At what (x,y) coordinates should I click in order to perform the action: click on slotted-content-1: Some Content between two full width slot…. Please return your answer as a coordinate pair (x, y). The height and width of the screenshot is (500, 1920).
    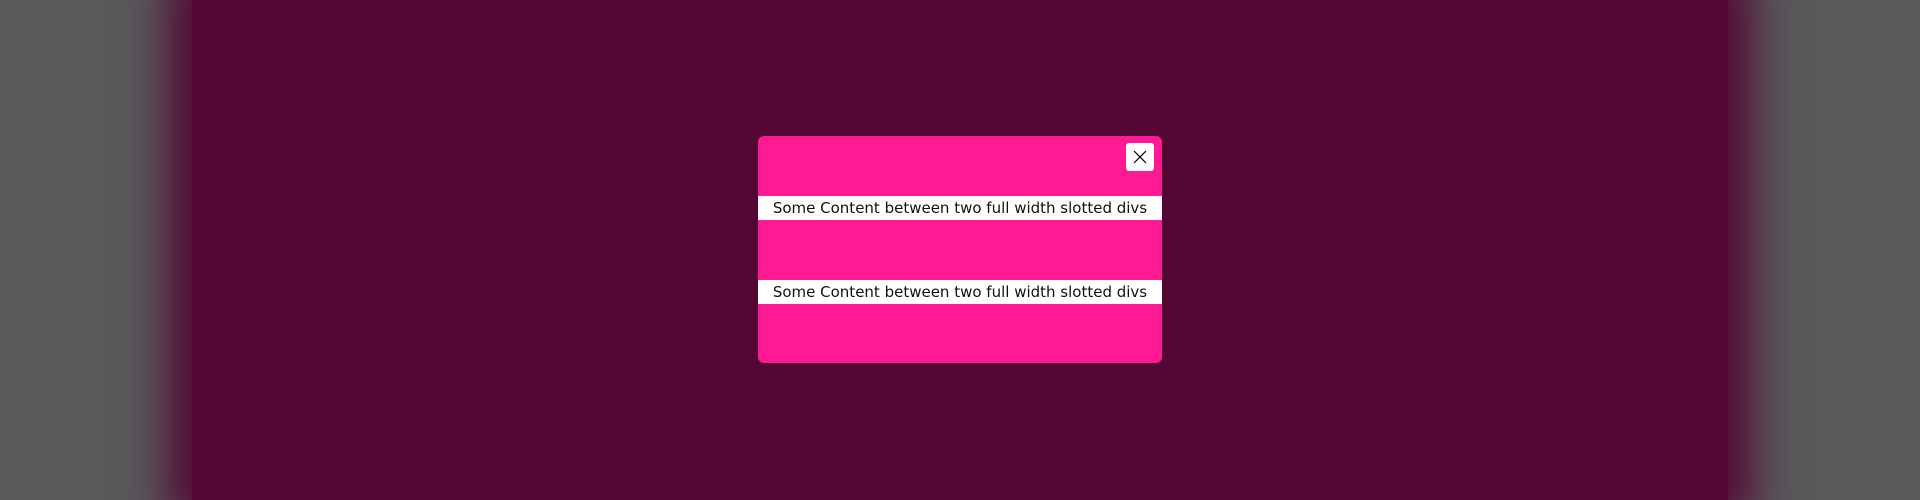
    Looking at the image, I should click on (960, 208).